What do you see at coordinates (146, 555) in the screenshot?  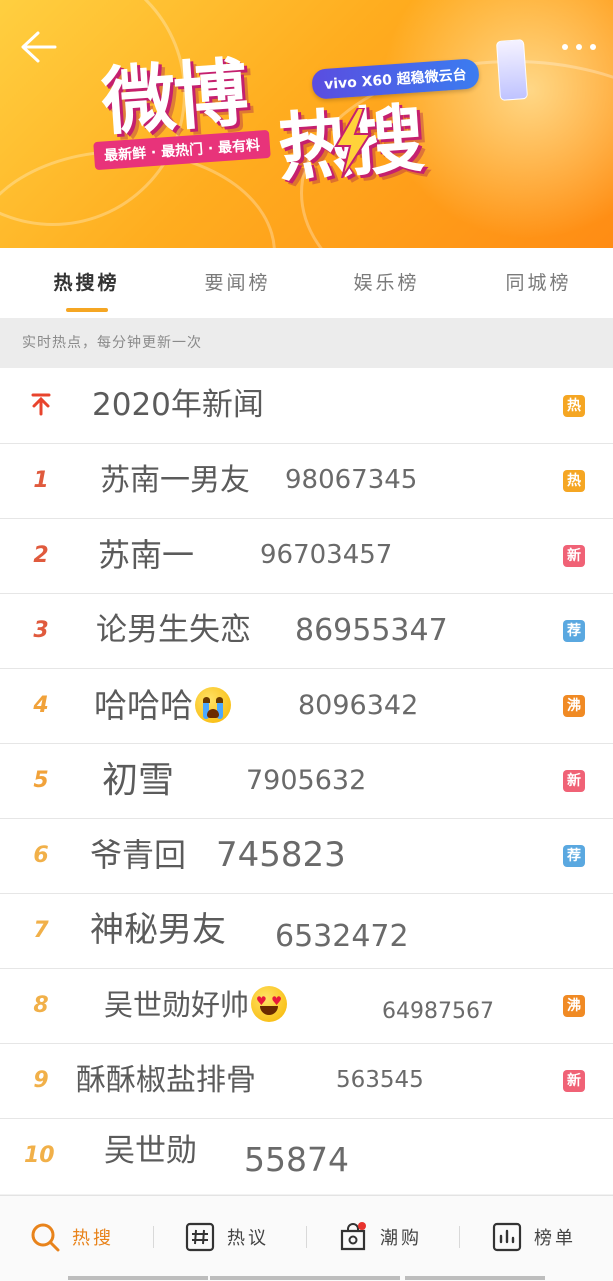 I see `list-item-title: 苏南一` at bounding box center [146, 555].